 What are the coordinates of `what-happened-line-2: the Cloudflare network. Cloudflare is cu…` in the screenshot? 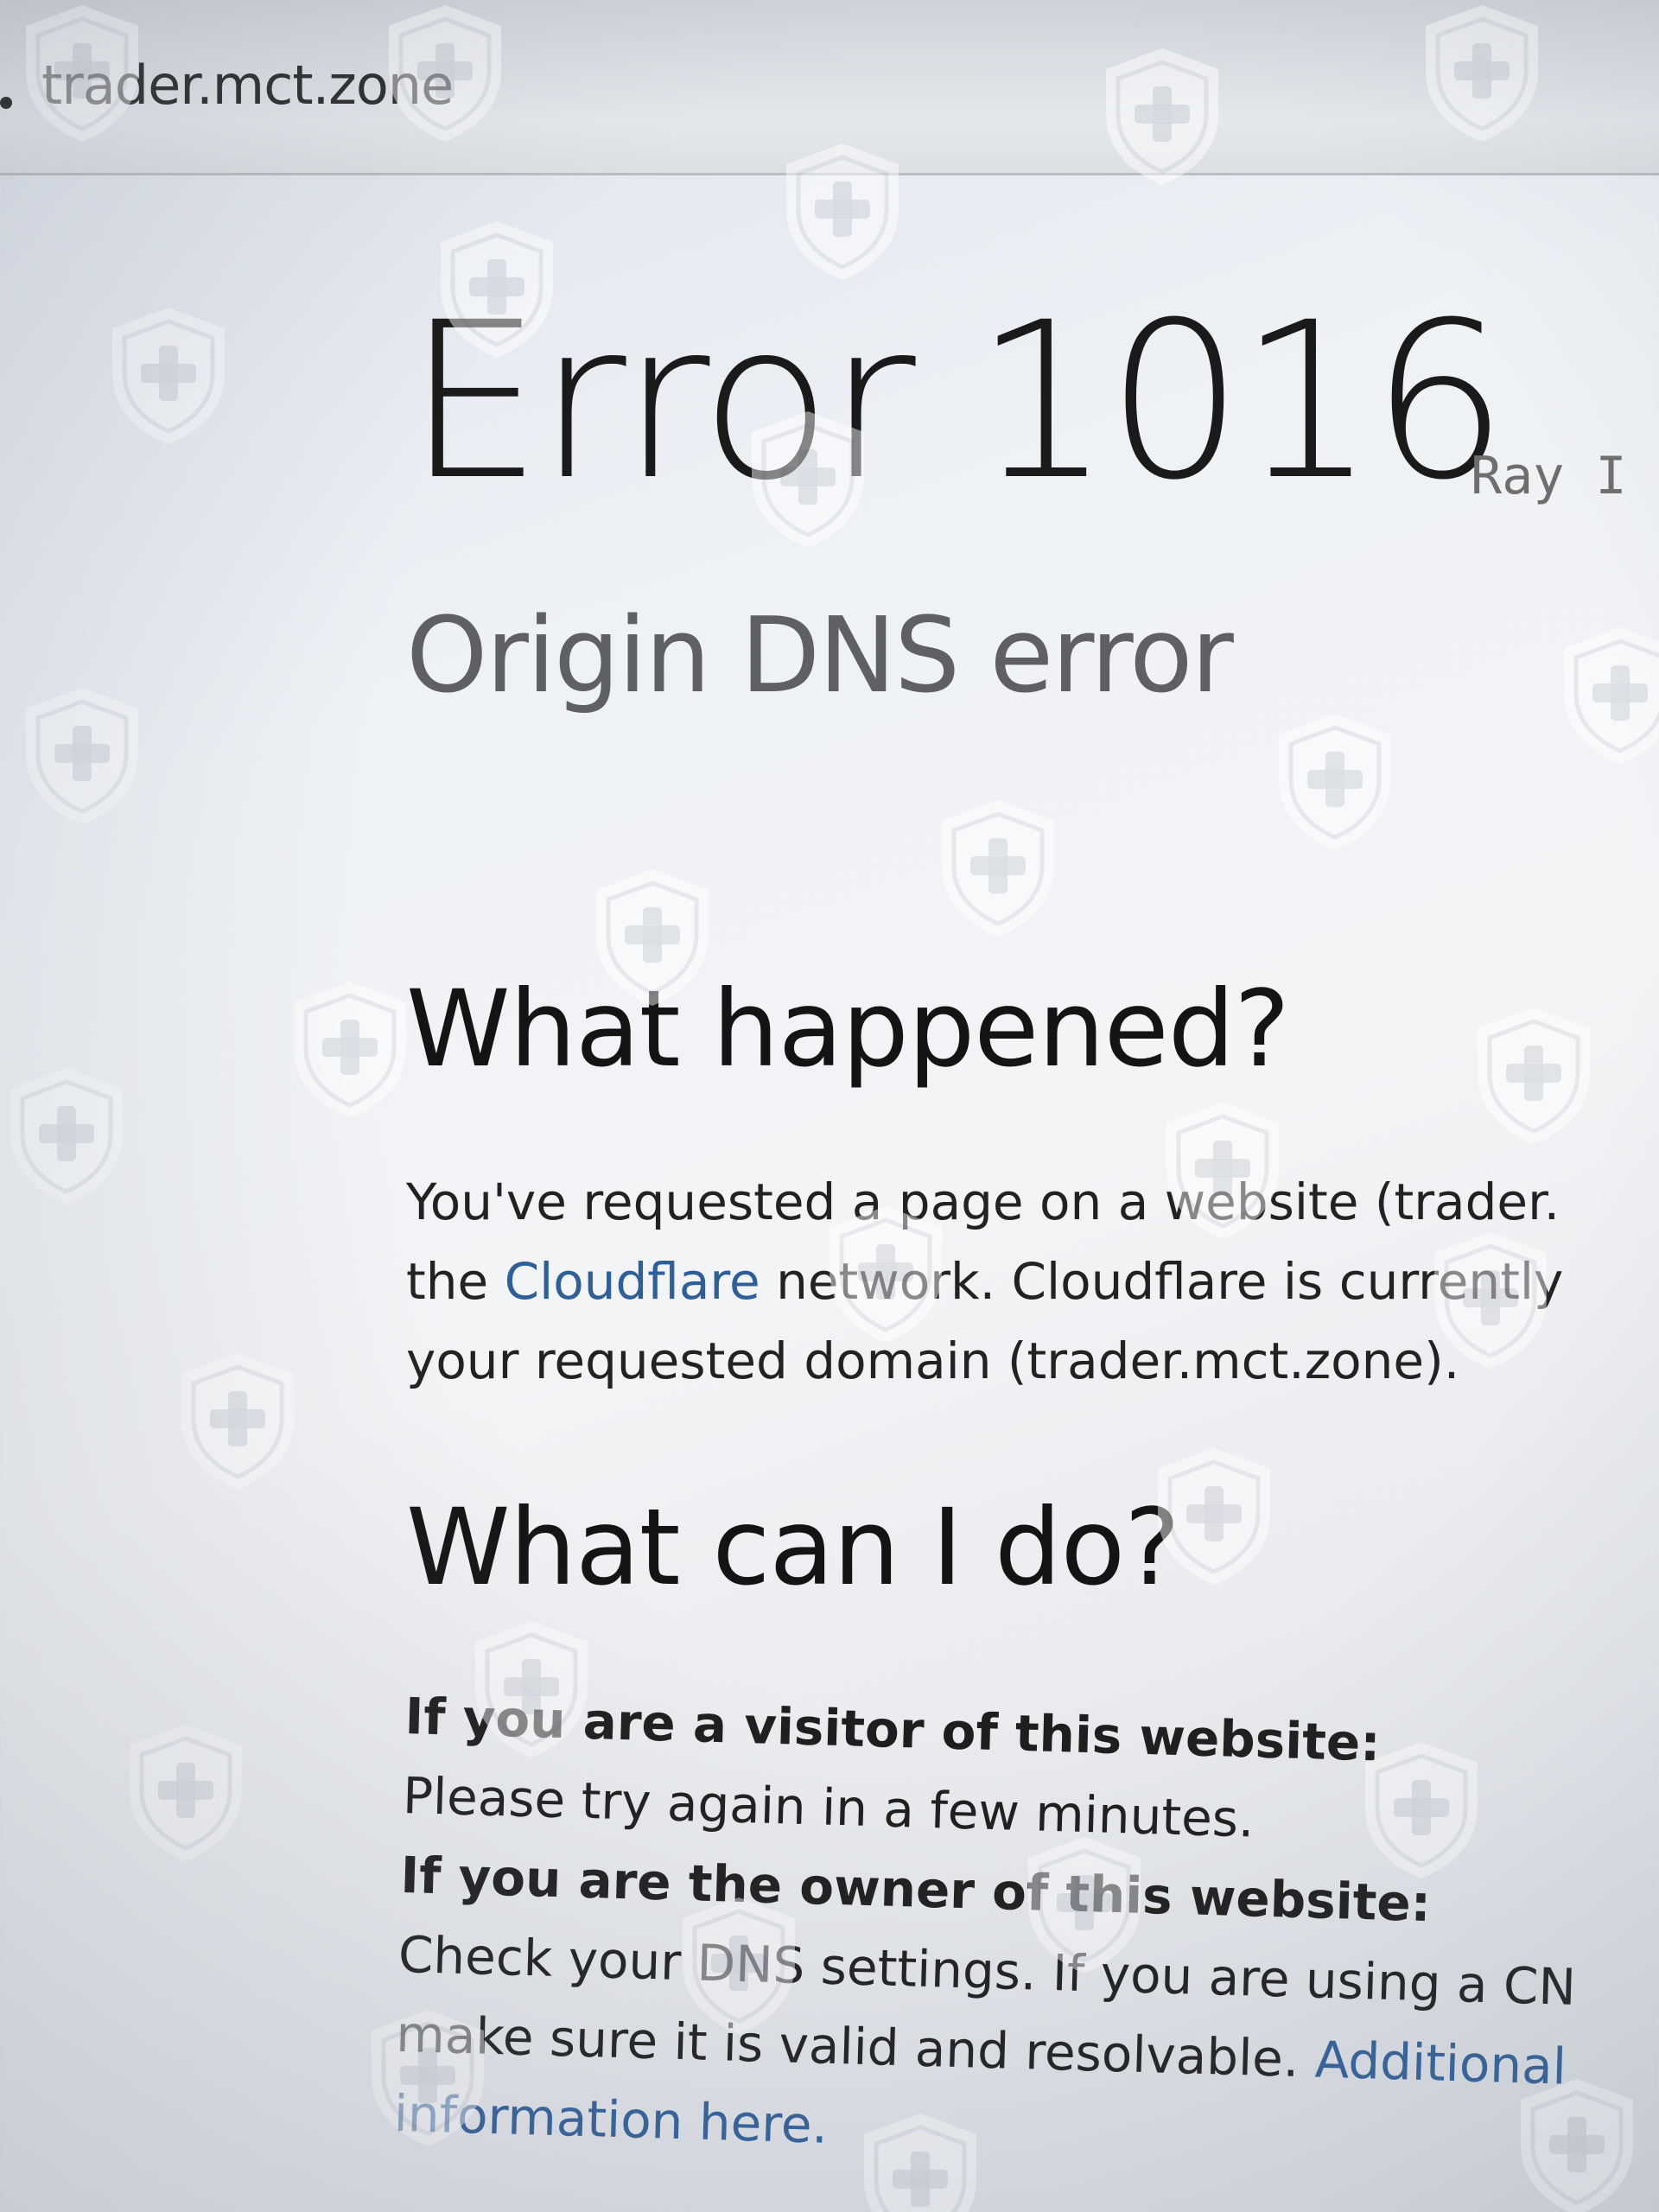 It's located at (984, 1281).